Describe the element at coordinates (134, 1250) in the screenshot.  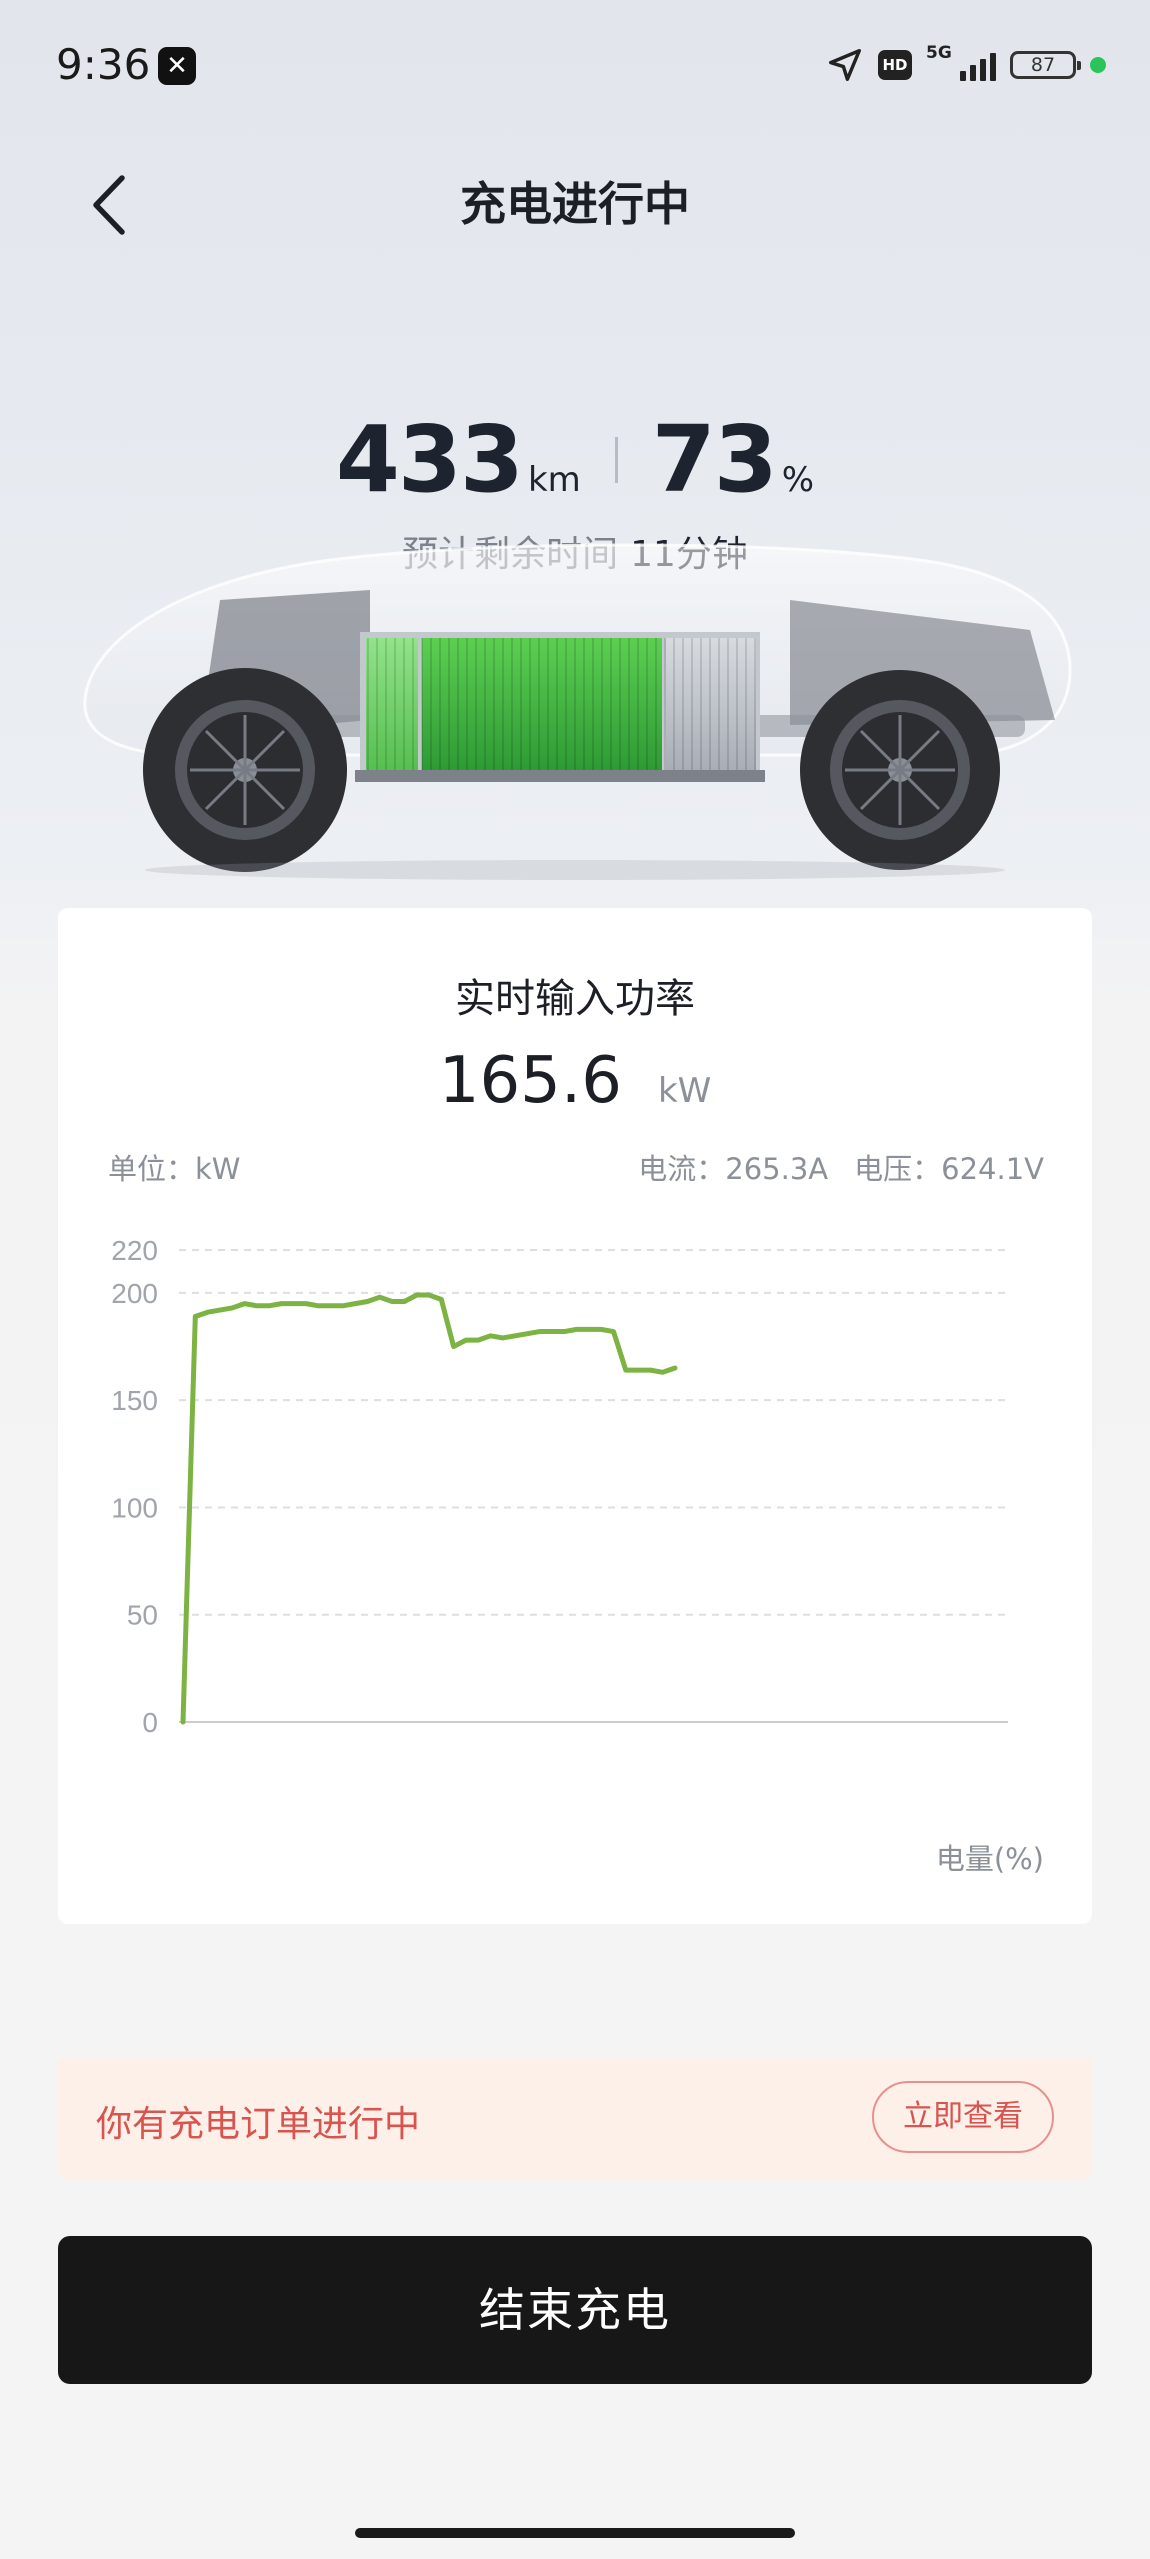
I see `y-tick-label: 220` at that location.